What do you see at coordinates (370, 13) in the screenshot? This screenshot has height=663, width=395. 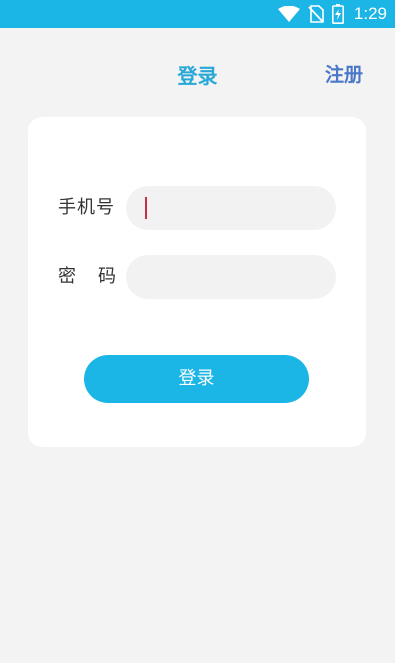 I see `status-time: 1:29` at bounding box center [370, 13].